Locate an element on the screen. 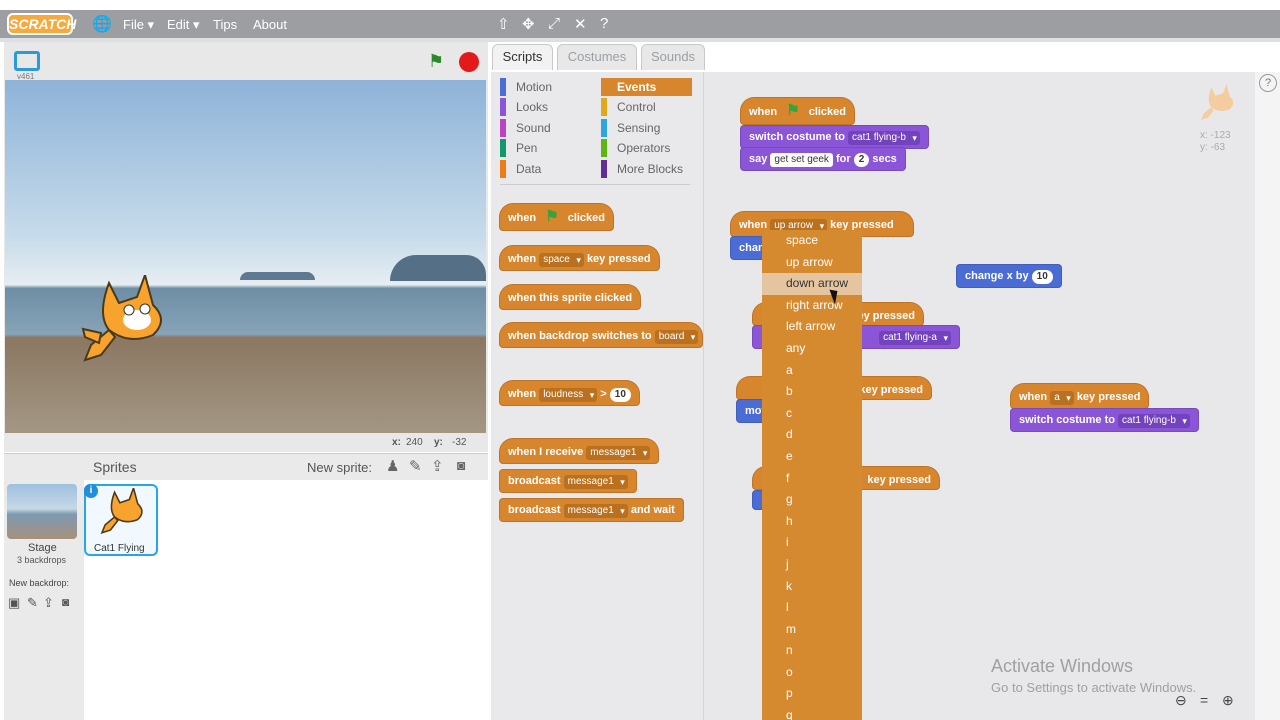 The image size is (1280, 720). zoom-reset-icon: = is located at coordinates (1204, 700).